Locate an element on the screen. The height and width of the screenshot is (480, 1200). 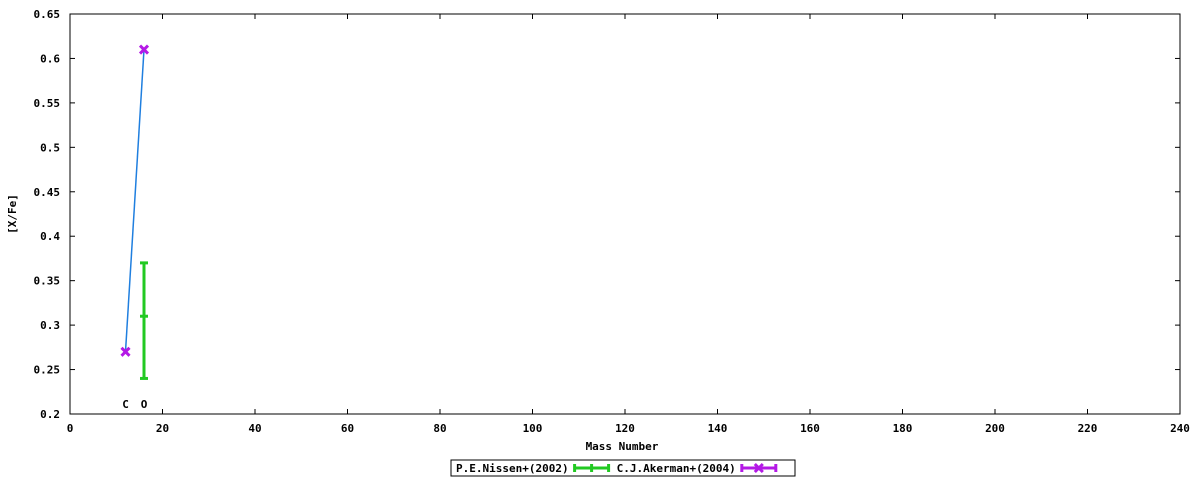
y-tick-label: 0.25 is located at coordinates (47, 370).